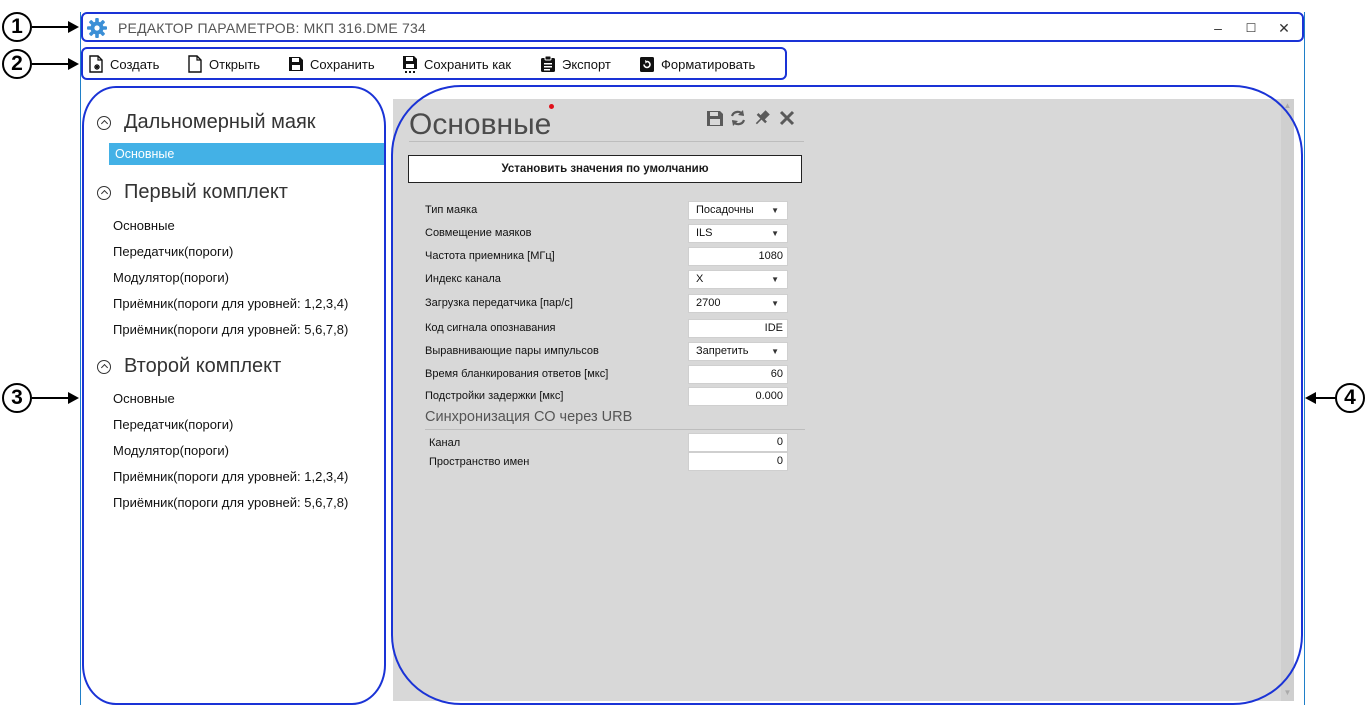 The width and height of the screenshot is (1367, 705). I want to click on nav-item-first-receiver-5678: Приёмник(пороги для уровней: 5,6,7,8), so click(230, 329).